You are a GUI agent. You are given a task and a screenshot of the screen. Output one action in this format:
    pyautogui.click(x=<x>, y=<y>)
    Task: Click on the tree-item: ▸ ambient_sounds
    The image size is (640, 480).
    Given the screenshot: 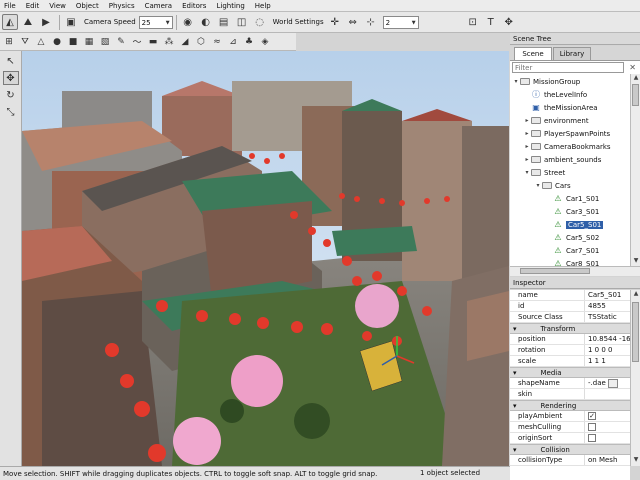 What is the action you would take?
    pyautogui.click(x=562, y=159)
    